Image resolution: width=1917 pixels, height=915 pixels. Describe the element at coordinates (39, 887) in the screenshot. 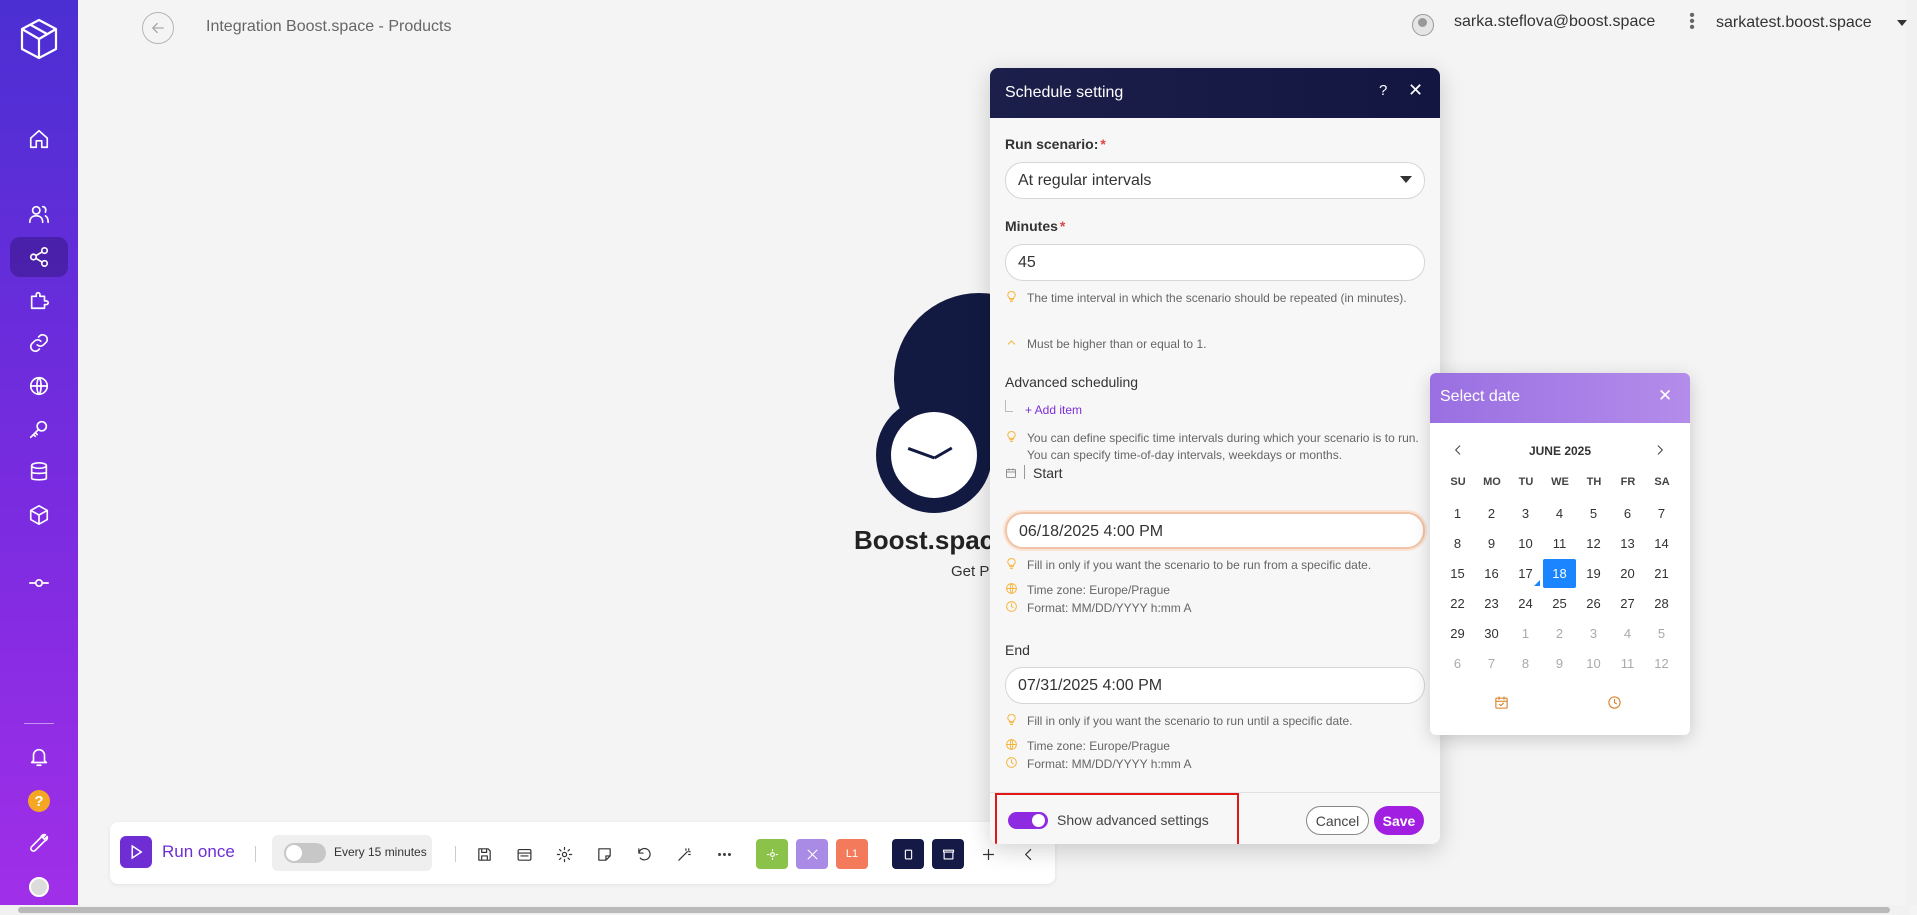

I see `avatar` at that location.